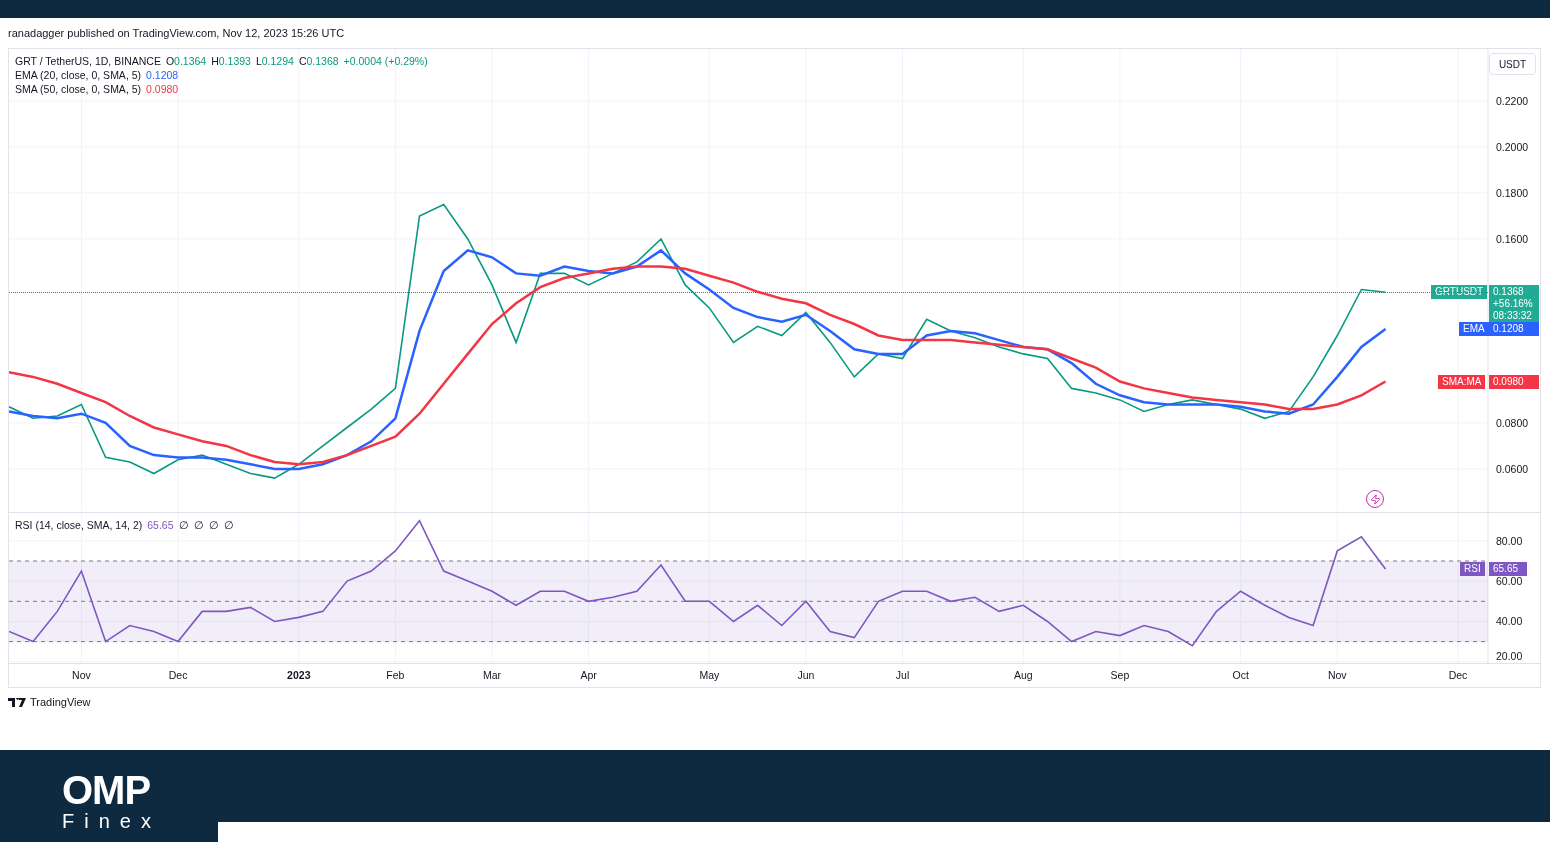  What do you see at coordinates (1509, 581) in the screenshot?
I see `axis-tick-label: 60.00` at bounding box center [1509, 581].